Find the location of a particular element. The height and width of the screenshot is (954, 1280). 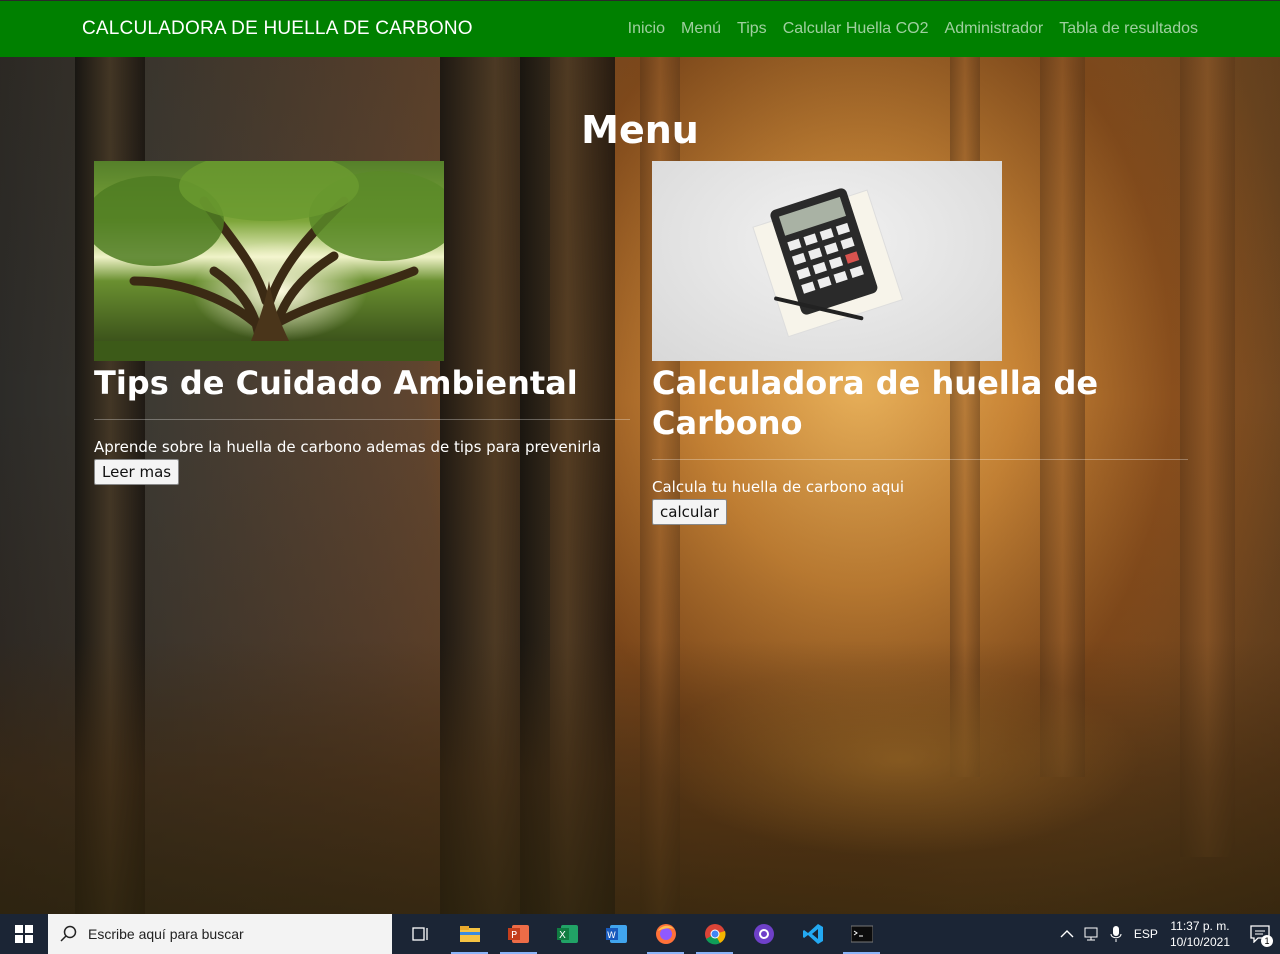

card-title: Tips de Cuidado Ambiental is located at coordinates (336, 383).